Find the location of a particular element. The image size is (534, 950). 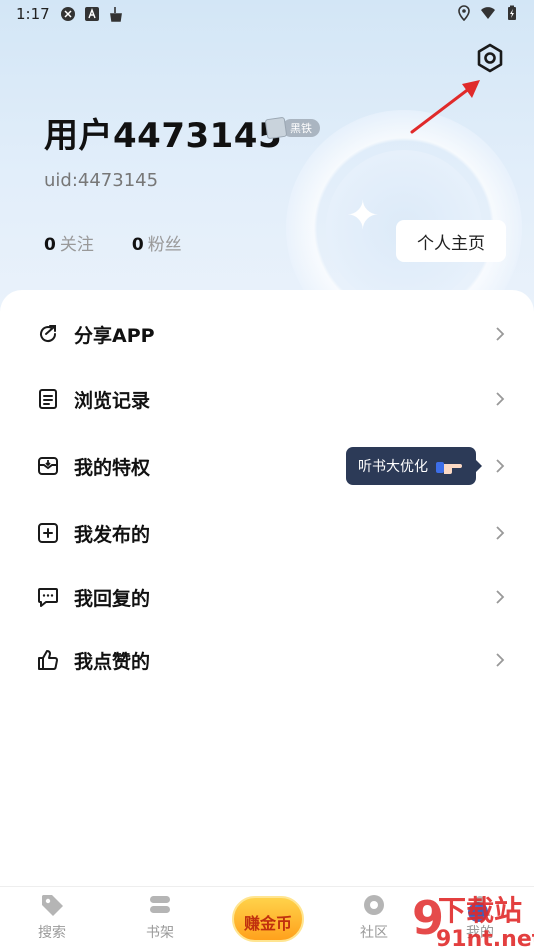

status-right-icons is located at coordinates (488, 13).